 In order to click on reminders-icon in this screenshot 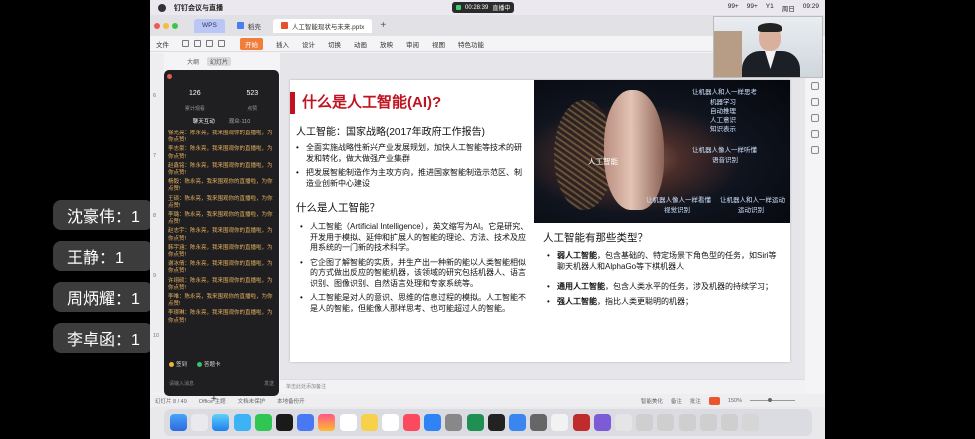, I will do `click(390, 422)`.